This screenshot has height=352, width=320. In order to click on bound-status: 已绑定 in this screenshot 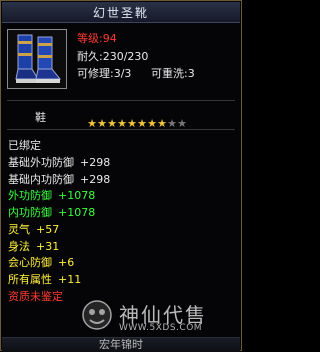, I will do `click(24, 145)`.